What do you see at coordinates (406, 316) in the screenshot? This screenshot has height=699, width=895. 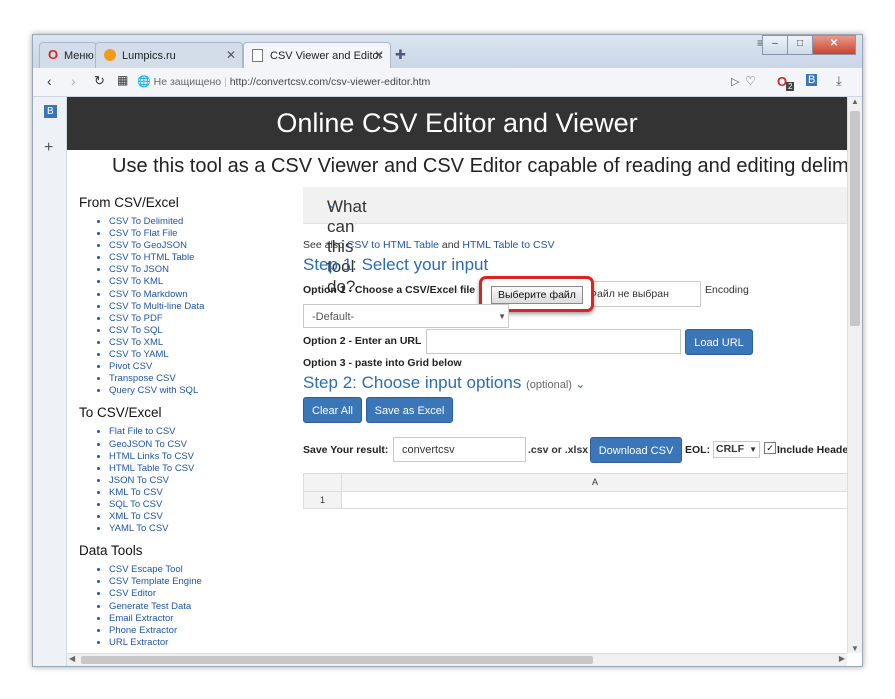 I see `encoding-select: -Default- ▼` at bounding box center [406, 316].